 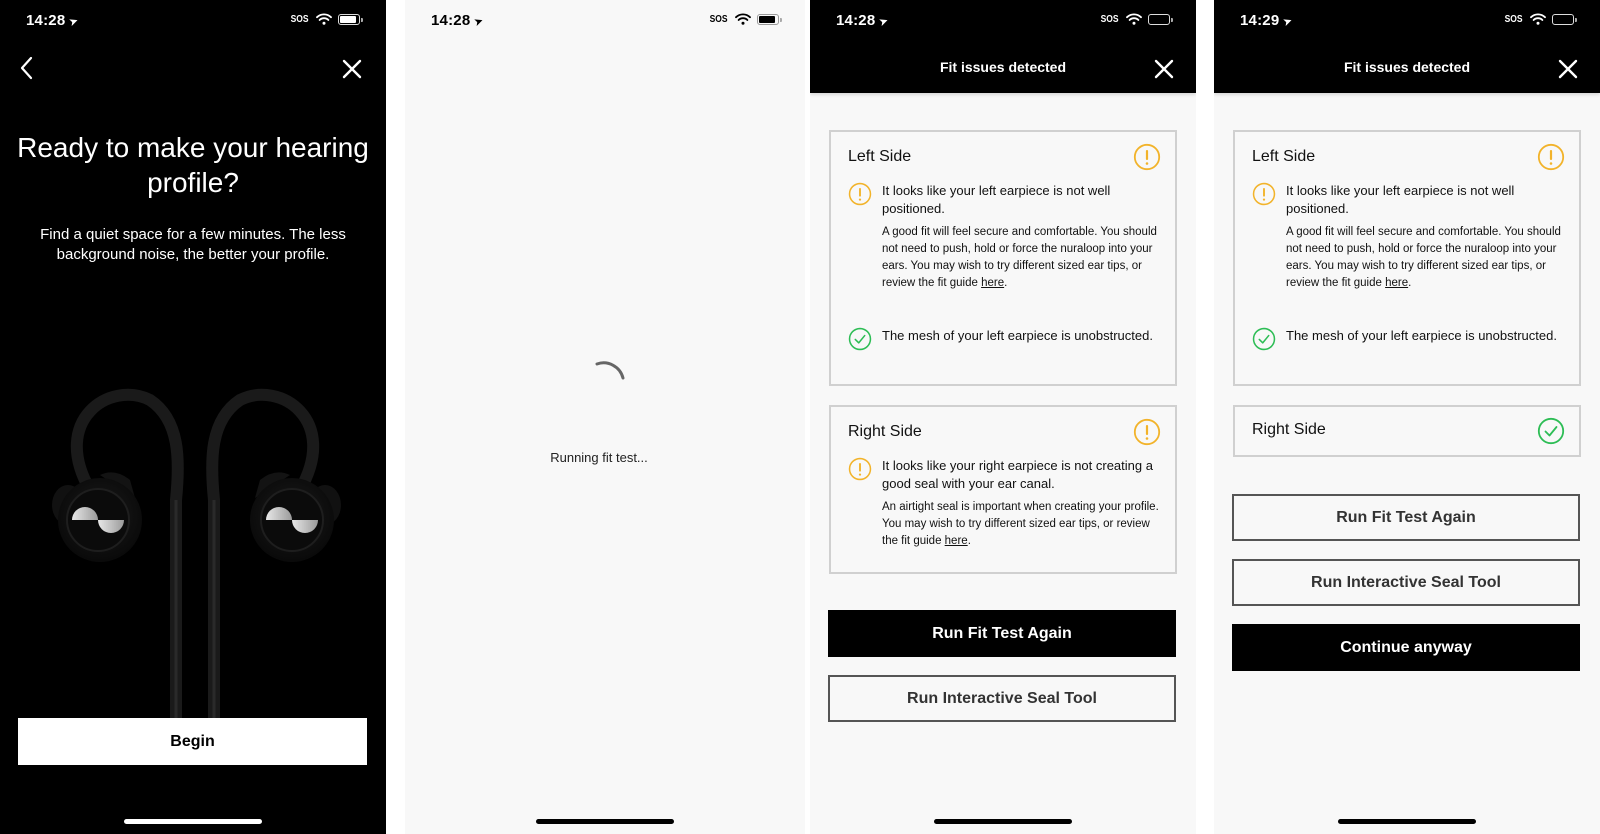 I want to click on status-time: 14:29 ➤, so click(x=1267, y=21).